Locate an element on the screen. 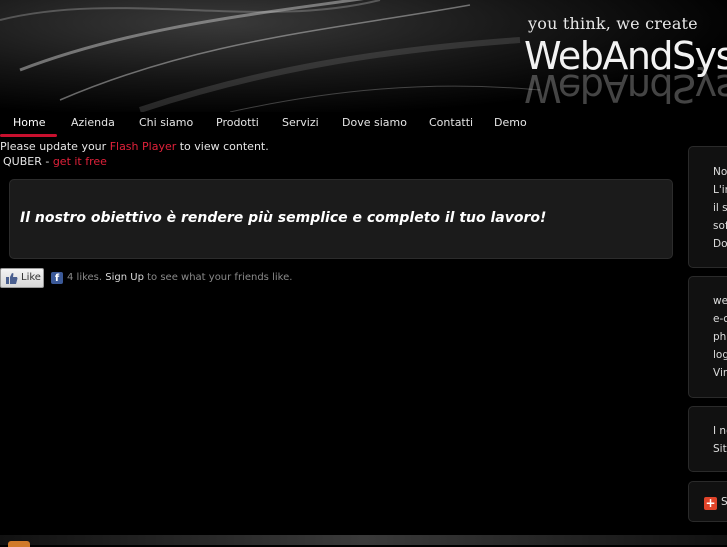 Image resolution: width=727 pixels, height=547 pixels. like-count: 4 likes. is located at coordinates (85, 277).